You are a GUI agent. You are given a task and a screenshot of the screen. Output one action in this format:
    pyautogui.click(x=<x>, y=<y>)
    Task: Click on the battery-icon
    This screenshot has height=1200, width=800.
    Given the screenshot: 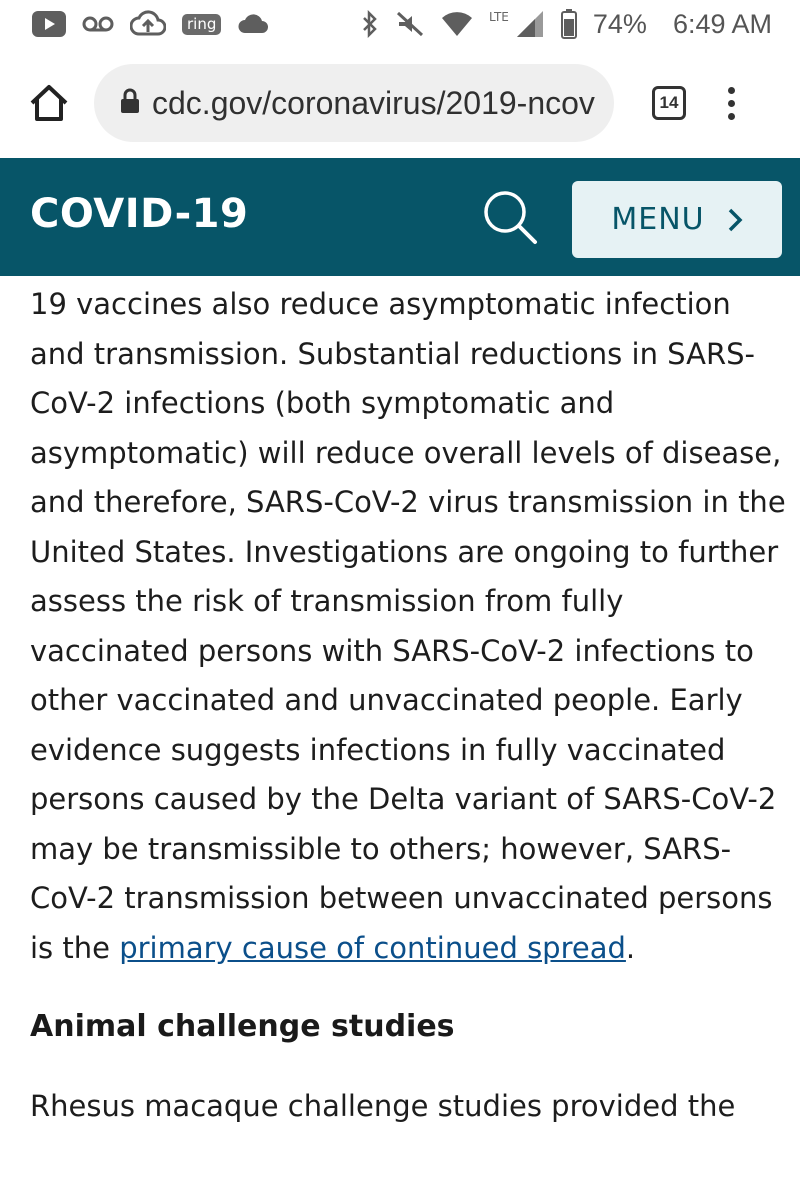 What is the action you would take?
    pyautogui.click(x=568, y=24)
    